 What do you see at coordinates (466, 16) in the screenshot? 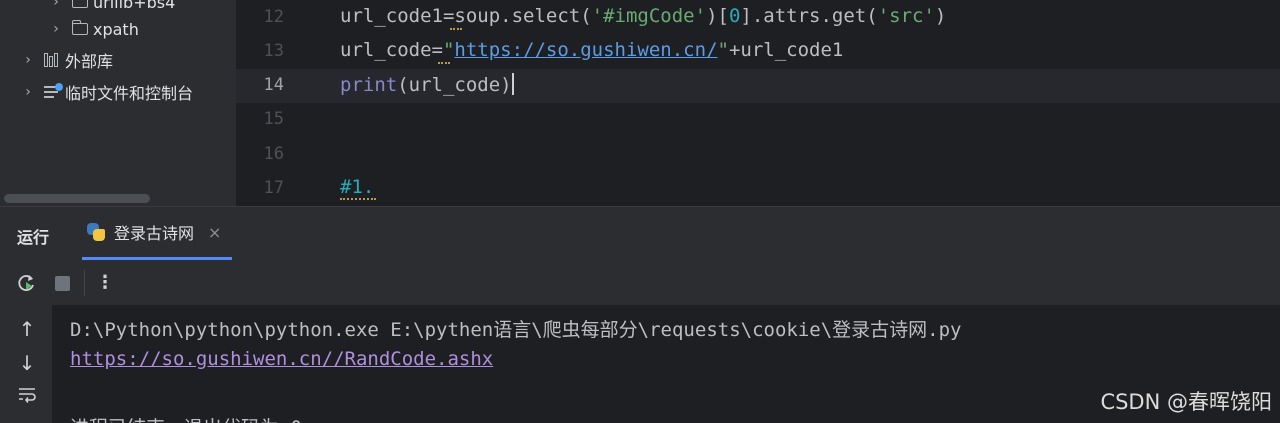
I see `code-token: url_code1=soup.select(` at bounding box center [466, 16].